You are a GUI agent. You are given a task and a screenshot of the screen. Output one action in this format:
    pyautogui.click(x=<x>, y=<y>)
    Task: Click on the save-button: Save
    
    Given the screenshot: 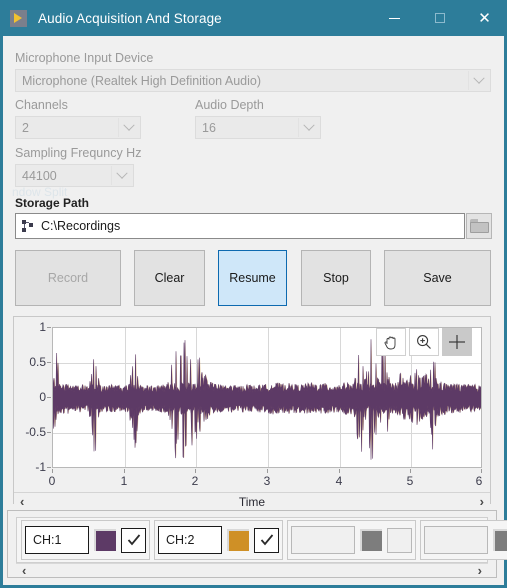 What is the action you would take?
    pyautogui.click(x=437, y=278)
    